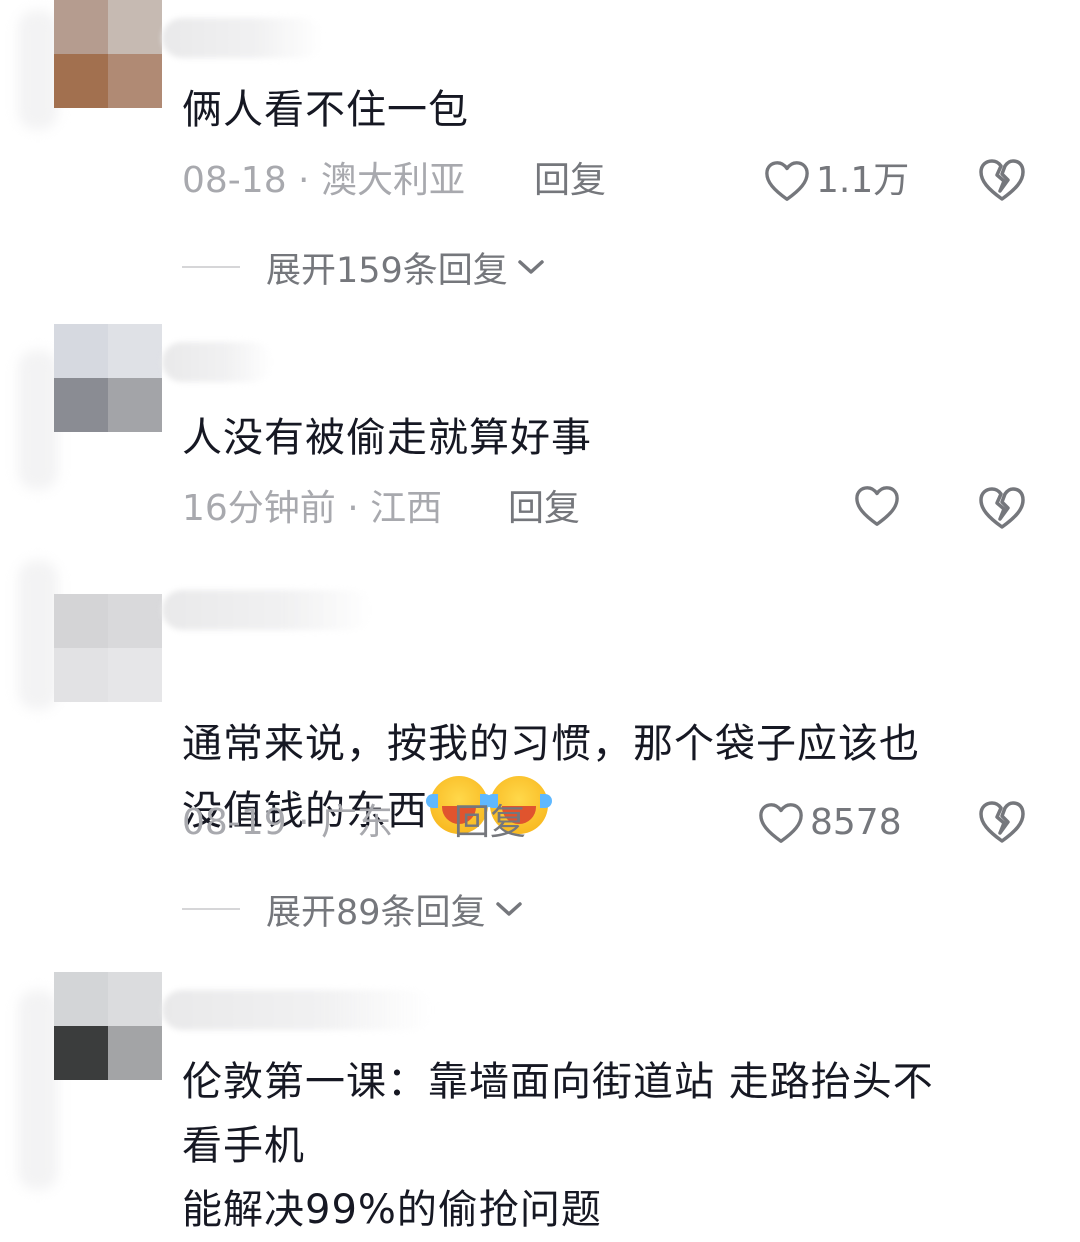  Describe the element at coordinates (325, 110) in the screenshot. I see `comment-text: 俩人看不住一包` at that location.